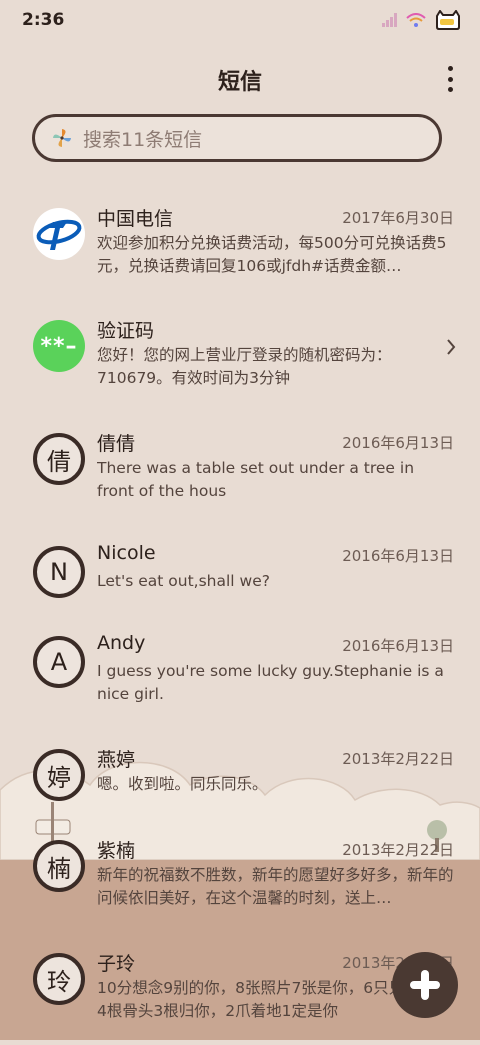  What do you see at coordinates (59, 234) in the screenshot?
I see `china-telecom-logo-icon` at bounding box center [59, 234].